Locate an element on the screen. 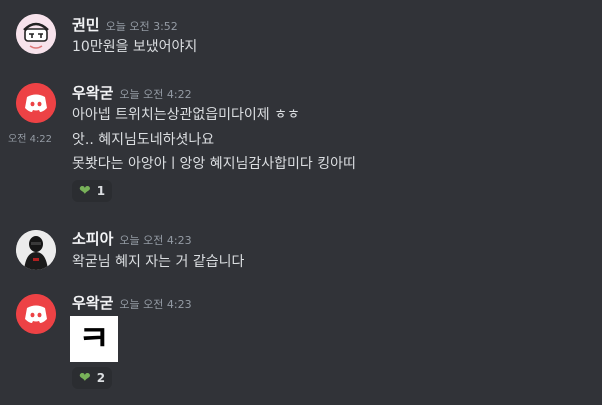 The image size is (602, 405). message-header: 권민 오늘 오전 3:52 is located at coordinates (125, 25).